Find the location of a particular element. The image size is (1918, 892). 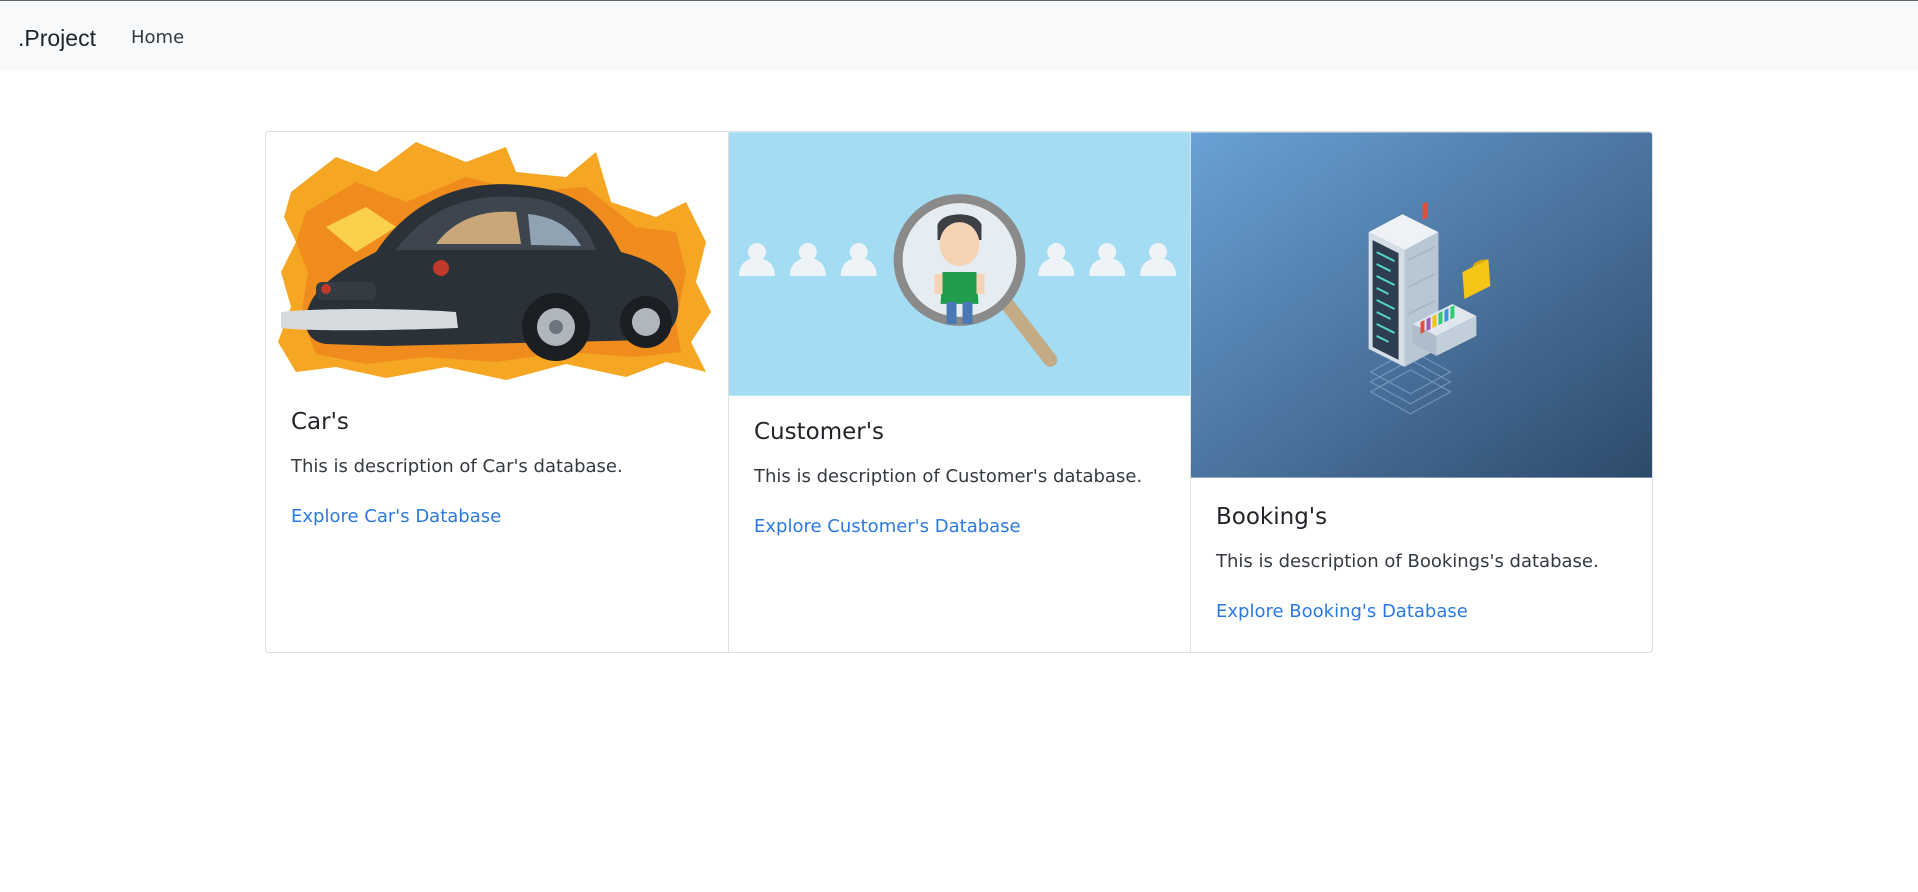

navbar: .Project Home is located at coordinates (959, 35).